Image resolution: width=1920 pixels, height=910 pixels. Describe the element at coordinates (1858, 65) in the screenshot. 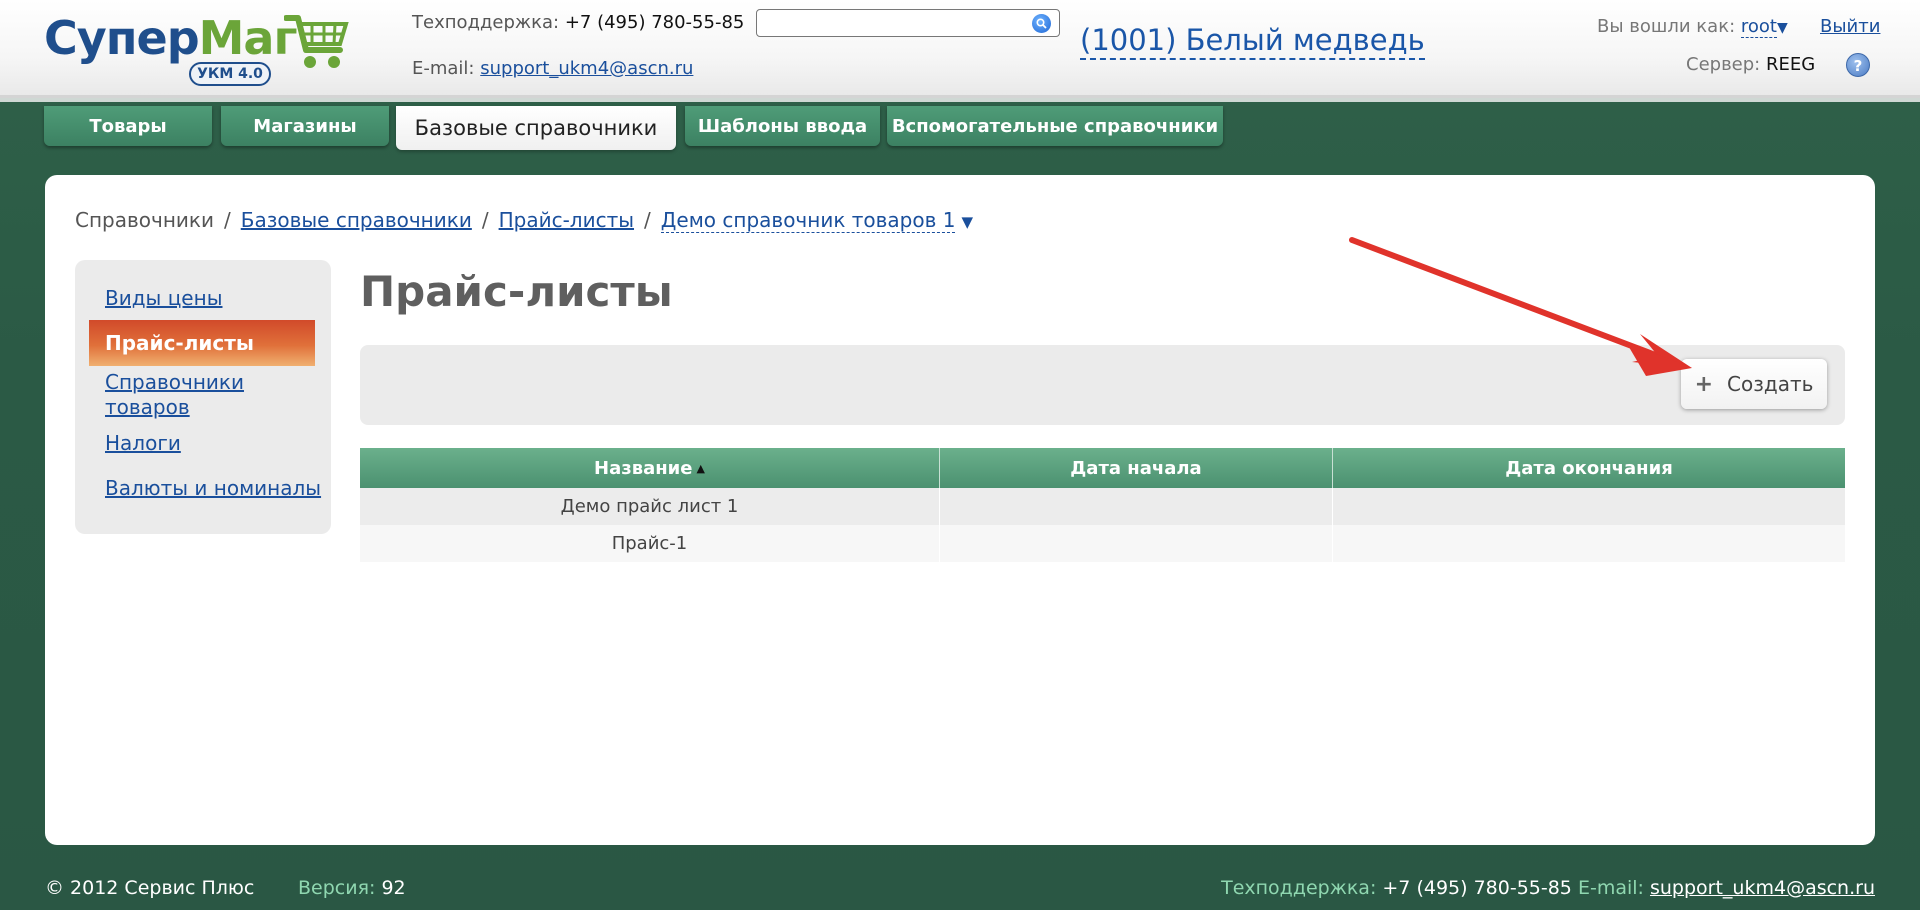

I see `help-icon: ?` at that location.